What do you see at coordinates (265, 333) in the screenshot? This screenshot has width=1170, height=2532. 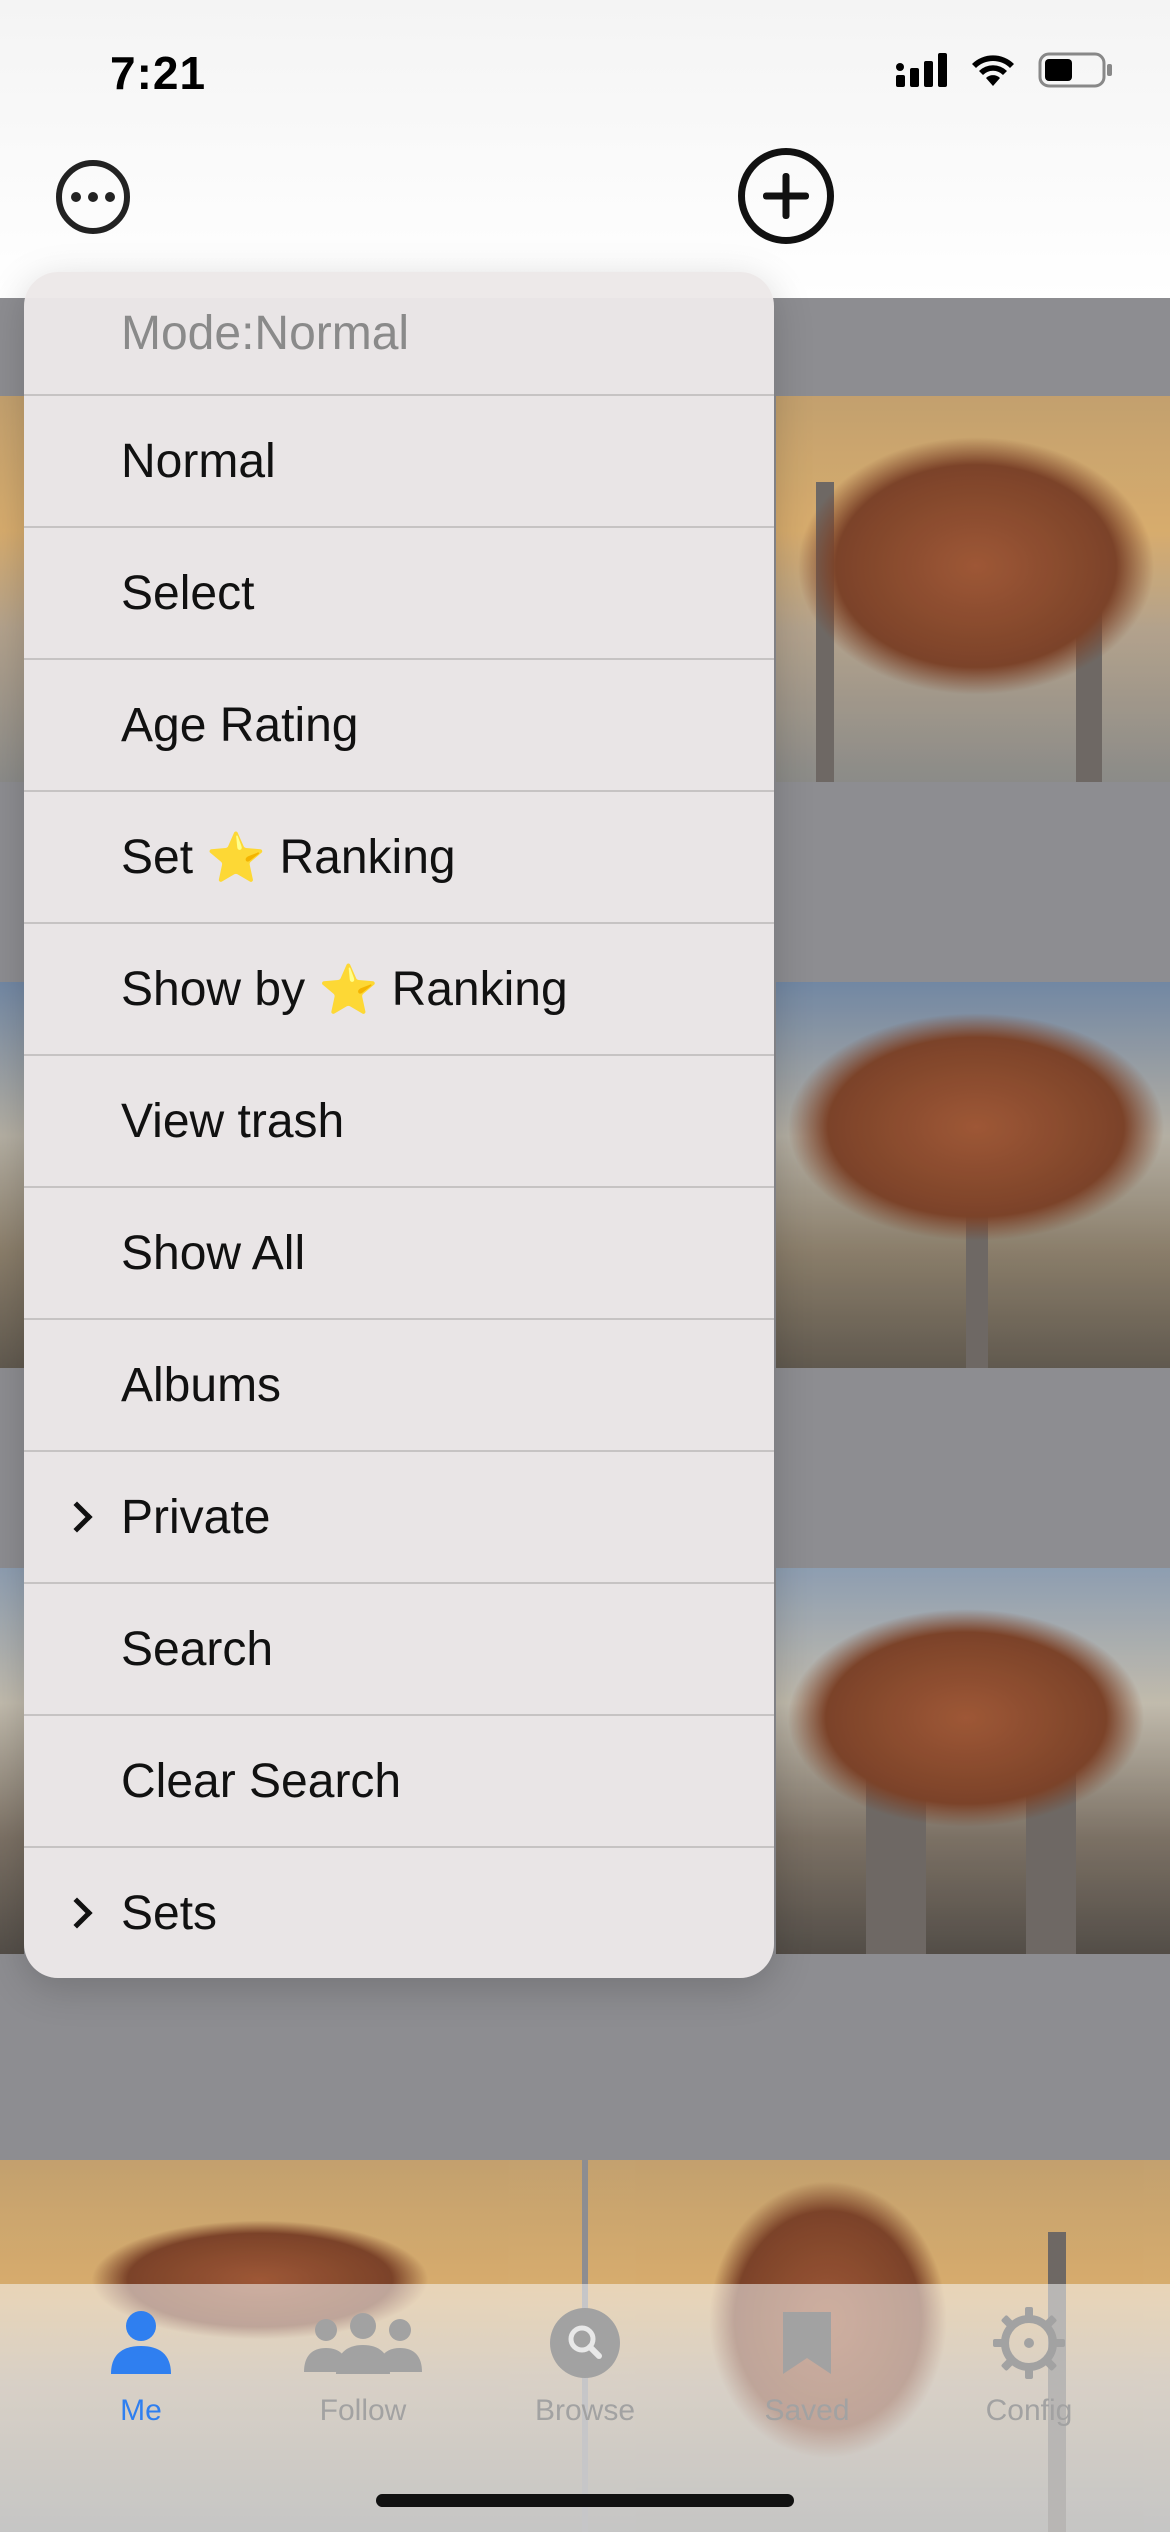 I see `menu-header-mode: Mode:Normal` at bounding box center [265, 333].